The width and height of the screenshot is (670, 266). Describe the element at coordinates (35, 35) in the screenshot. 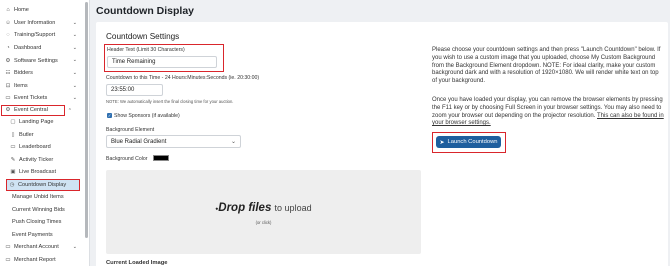

I see `sidebar-item-label: Training/Support` at that location.